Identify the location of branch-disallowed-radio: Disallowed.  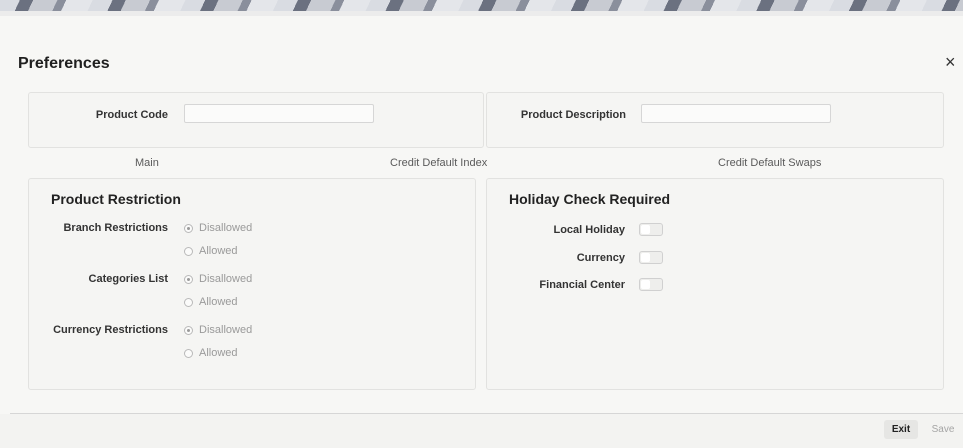
(218, 228).